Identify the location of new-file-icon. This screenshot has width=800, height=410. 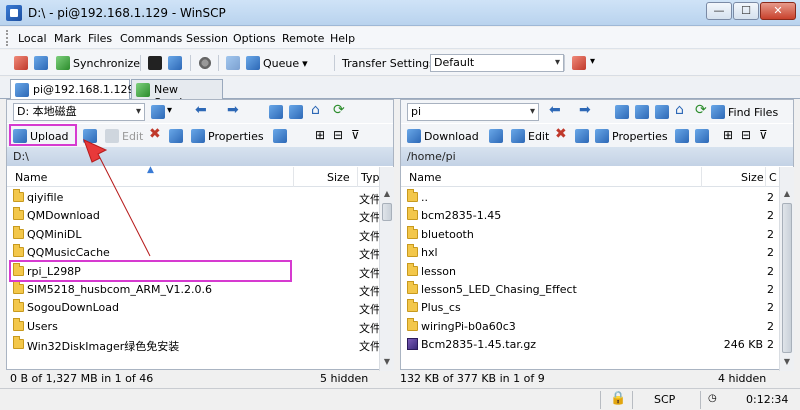
(702, 136).